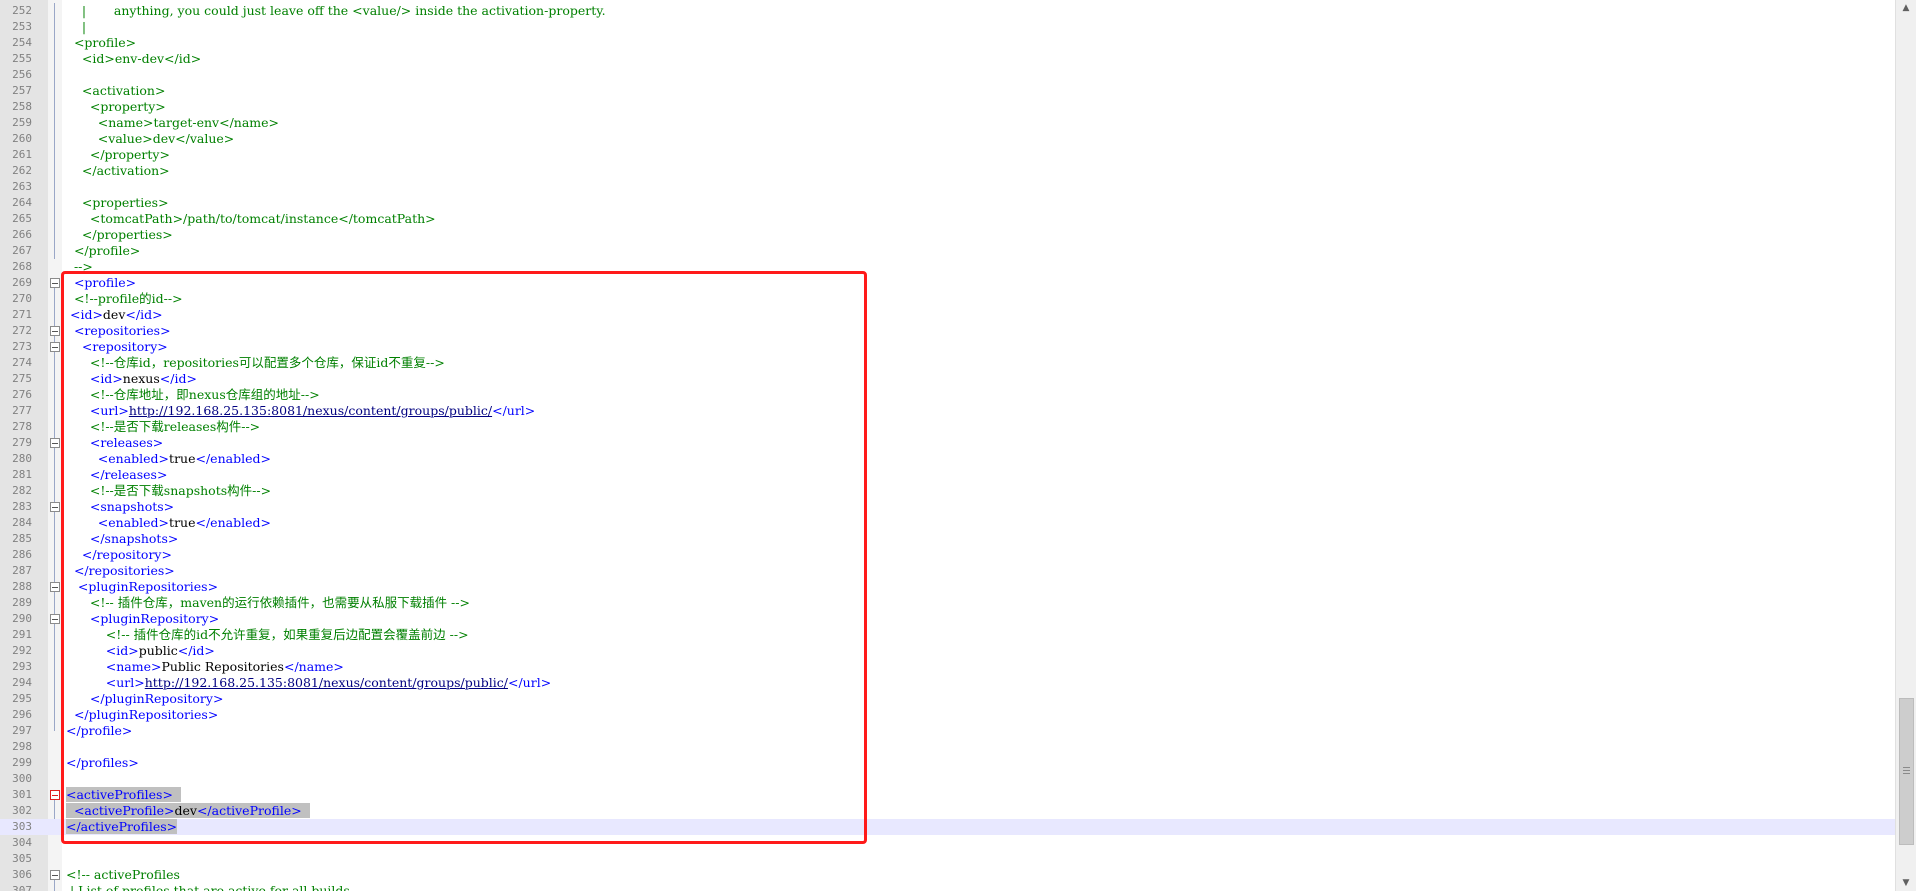 The image size is (1916, 891). I want to click on code-line: 302 <activeProfile>dev</activeProfile>, so click(948, 811).